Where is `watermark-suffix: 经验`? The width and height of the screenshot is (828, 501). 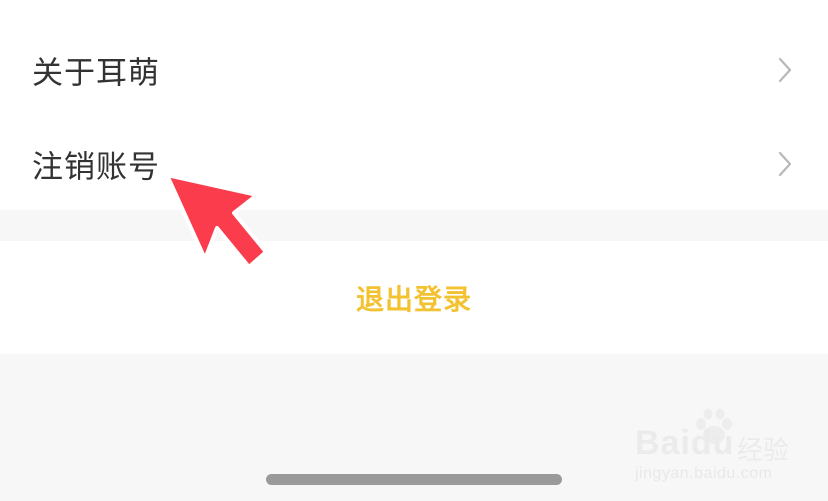 watermark-suffix: 经验 is located at coordinates (763, 451).